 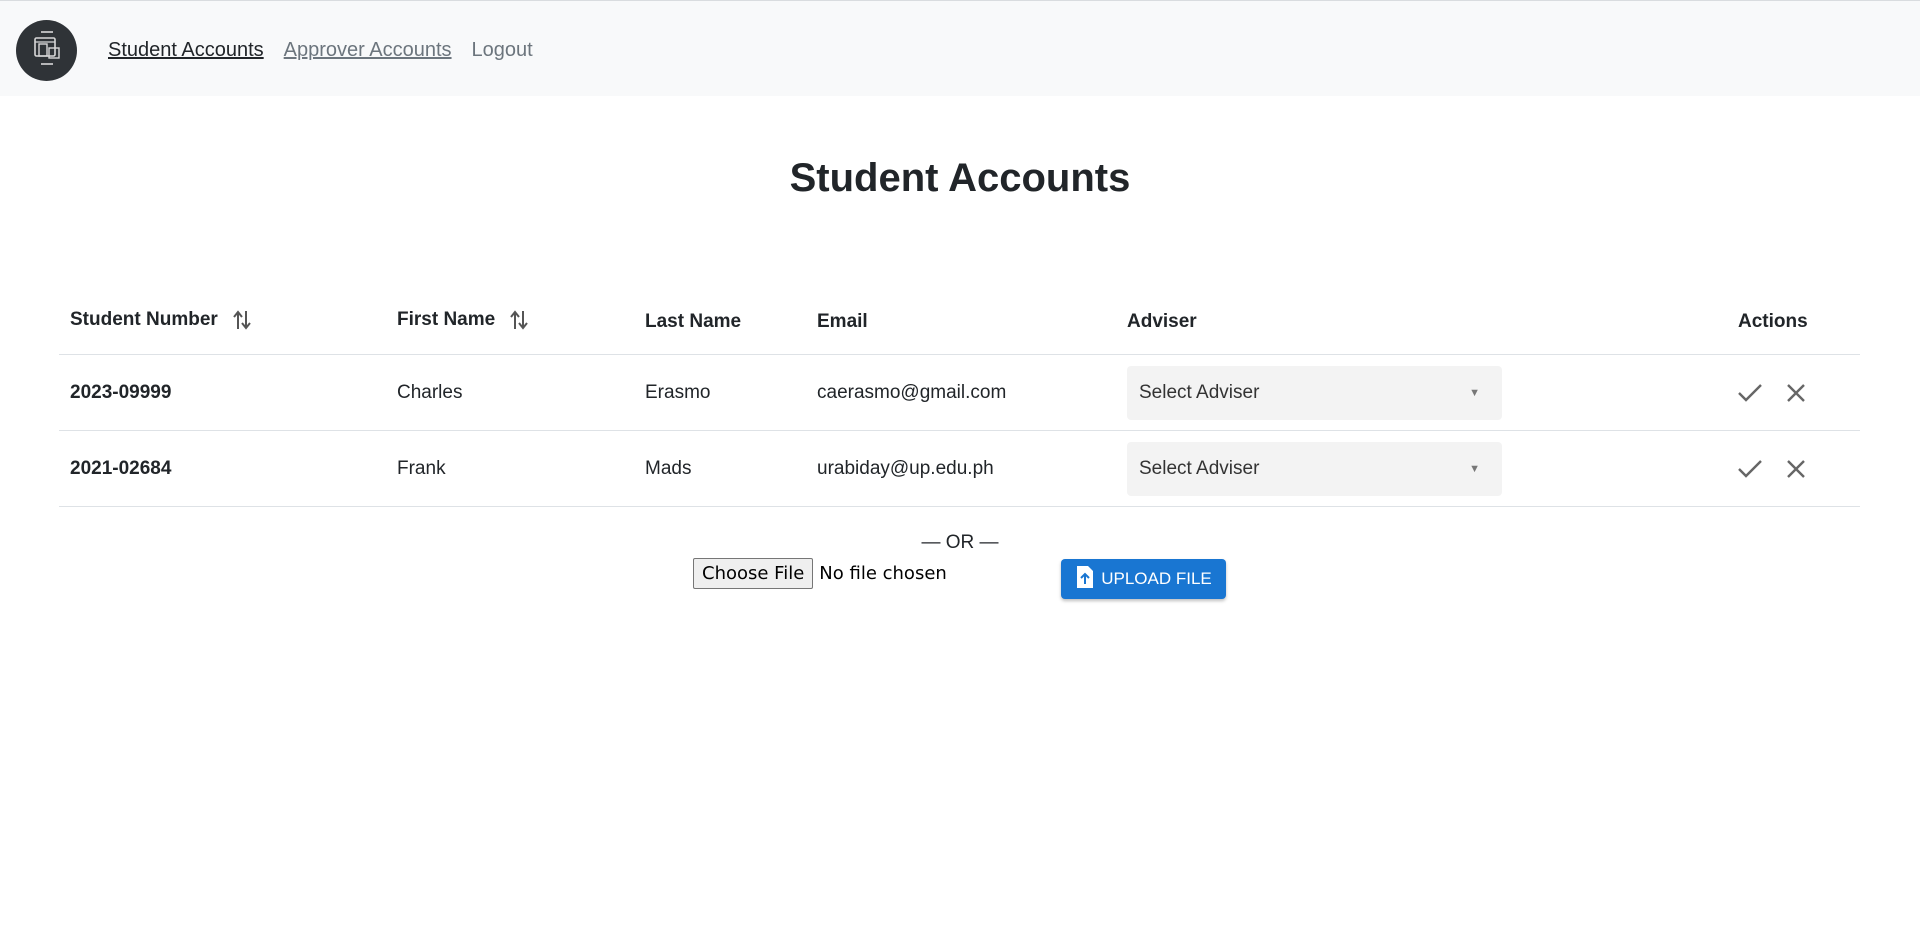 I want to click on header-email-label: Email, so click(x=842, y=321).